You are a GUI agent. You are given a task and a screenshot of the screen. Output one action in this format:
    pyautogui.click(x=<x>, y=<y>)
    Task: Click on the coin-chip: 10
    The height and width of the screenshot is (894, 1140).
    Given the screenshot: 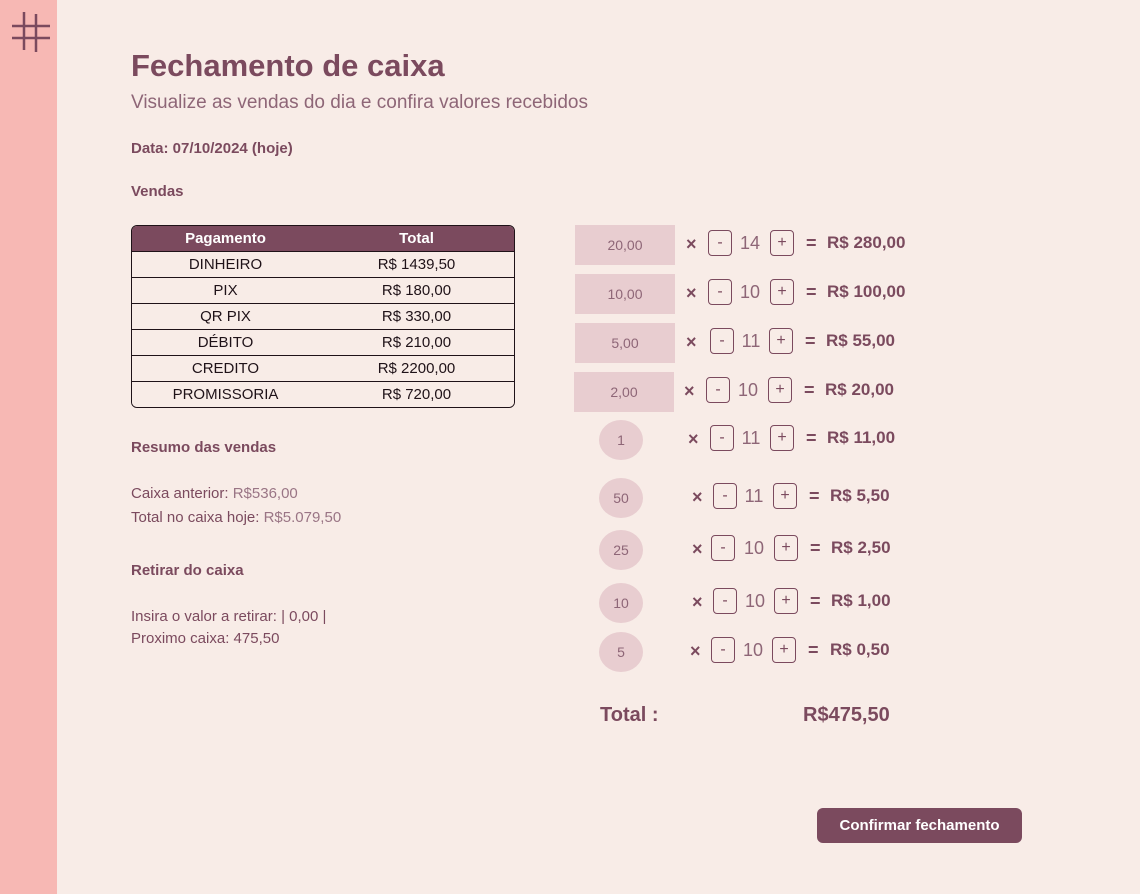 What is the action you would take?
    pyautogui.click(x=621, y=603)
    